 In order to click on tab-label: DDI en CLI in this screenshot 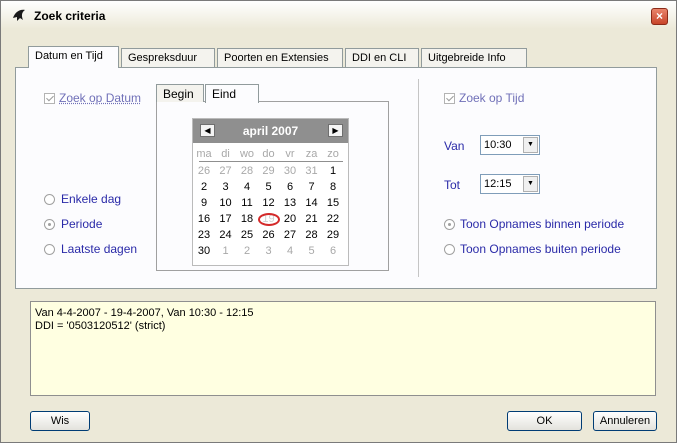, I will do `click(379, 58)`.